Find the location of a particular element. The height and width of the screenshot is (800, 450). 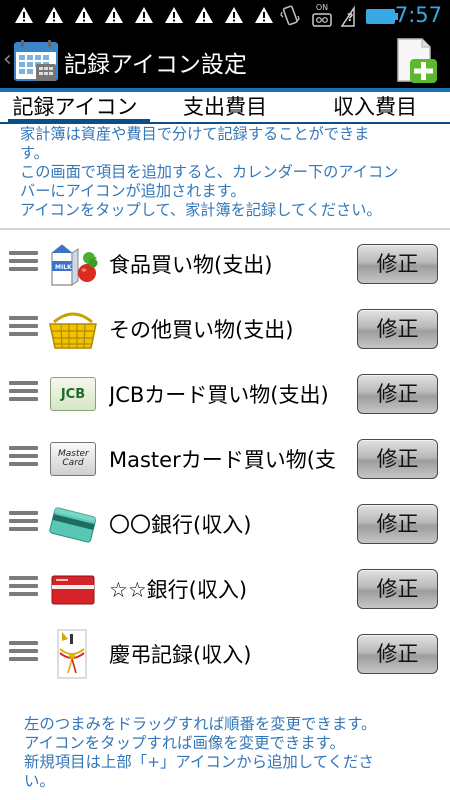

gift-envelope-icon is located at coordinates (73, 654).